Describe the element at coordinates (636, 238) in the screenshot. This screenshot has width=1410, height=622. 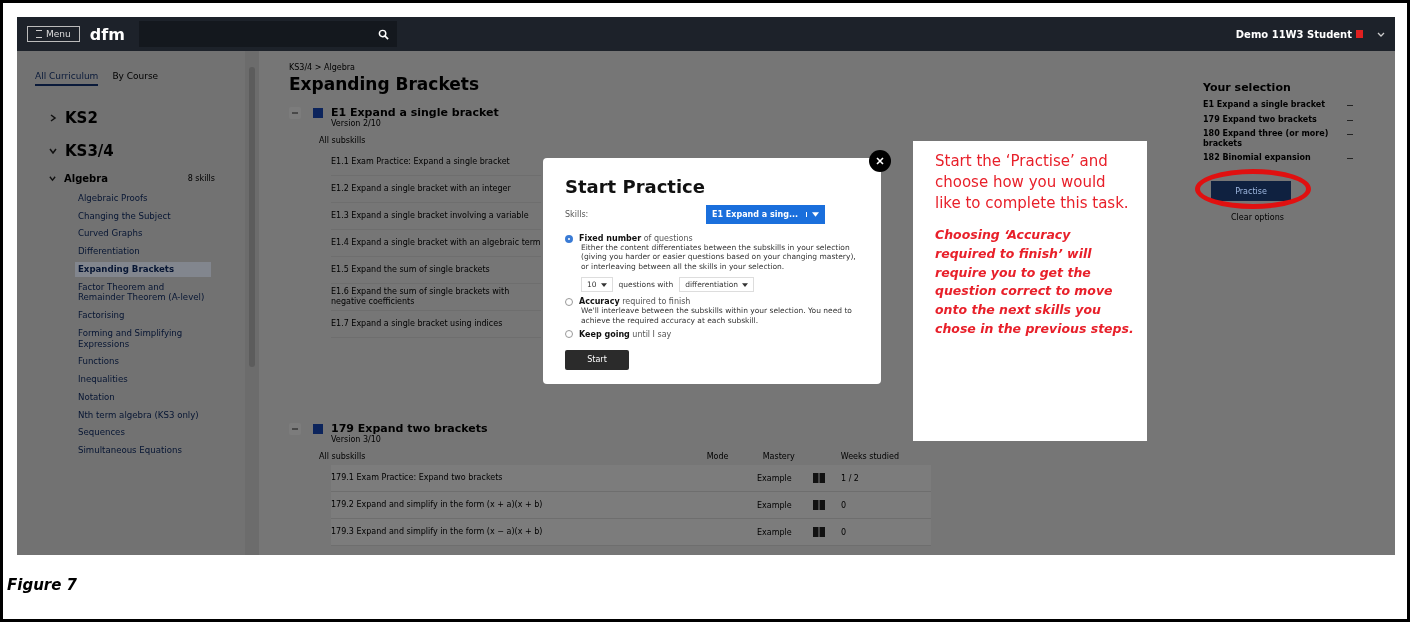
I see `option-label: Fixed number of questions` at that location.